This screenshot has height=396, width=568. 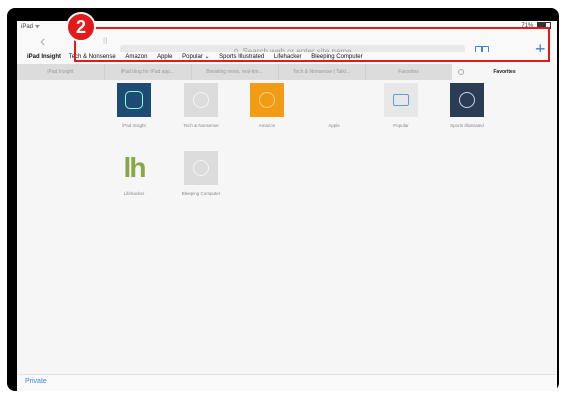 I want to click on favorite-sports-illustrated: Sports Illustrated, so click(x=467, y=105).